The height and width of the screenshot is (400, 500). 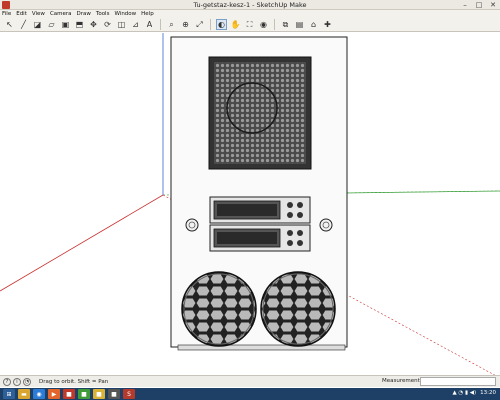 I want to click on taskbar-browser-icon: ◉, so click(x=39, y=394).